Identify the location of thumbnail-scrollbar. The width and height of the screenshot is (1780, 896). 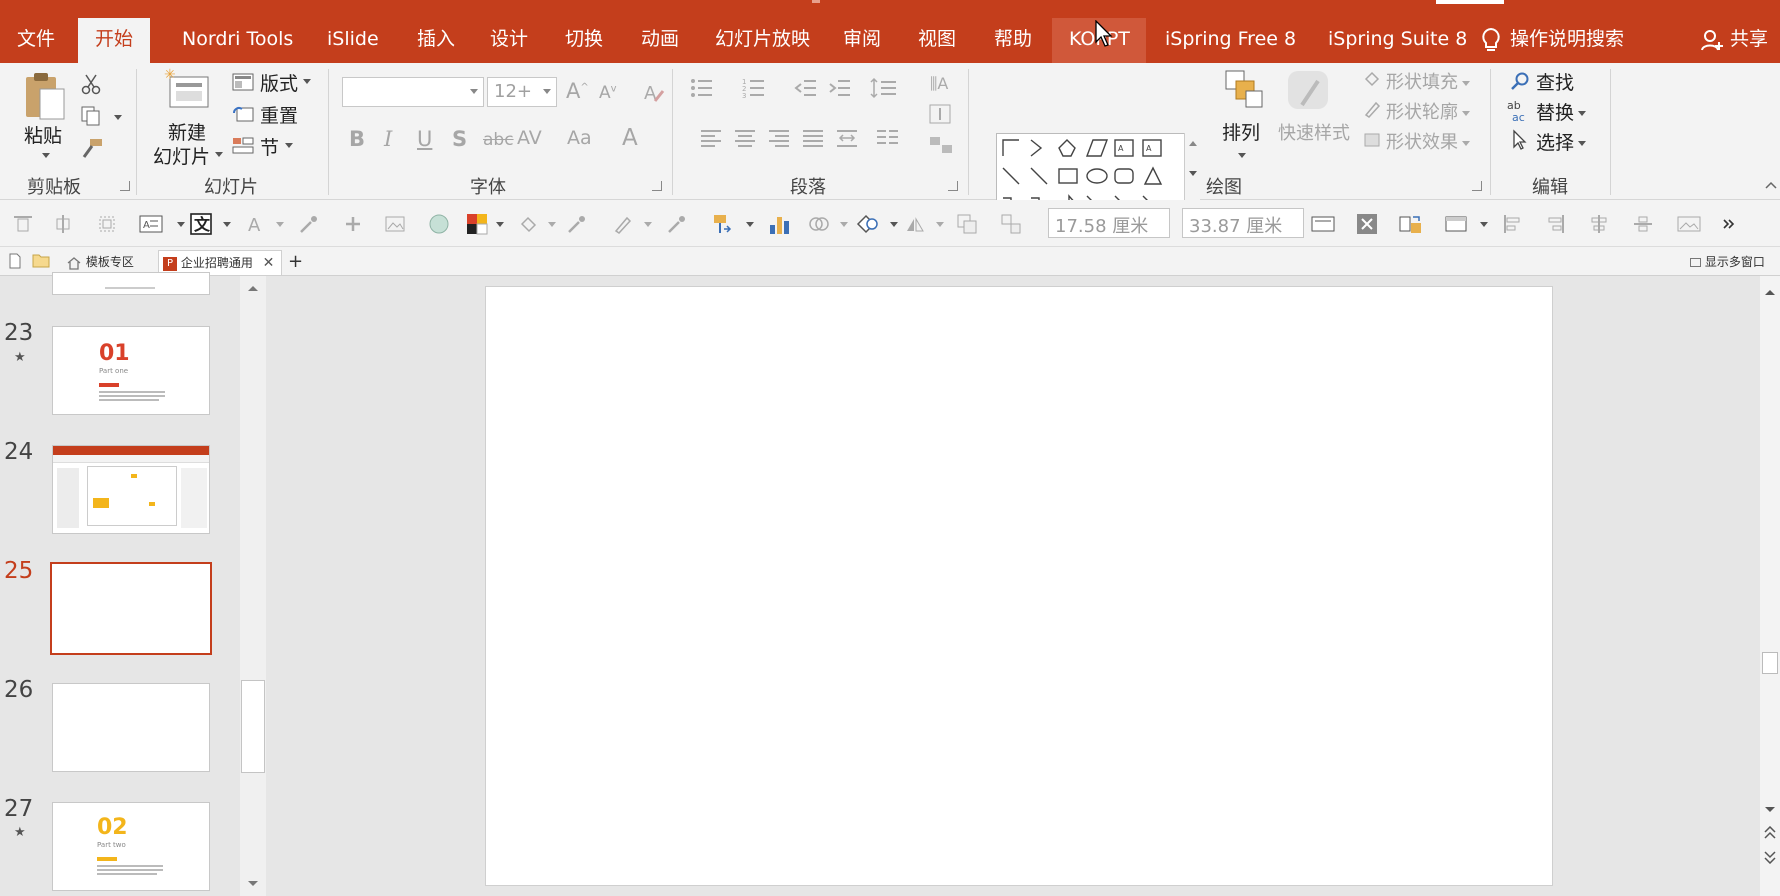
(253, 586).